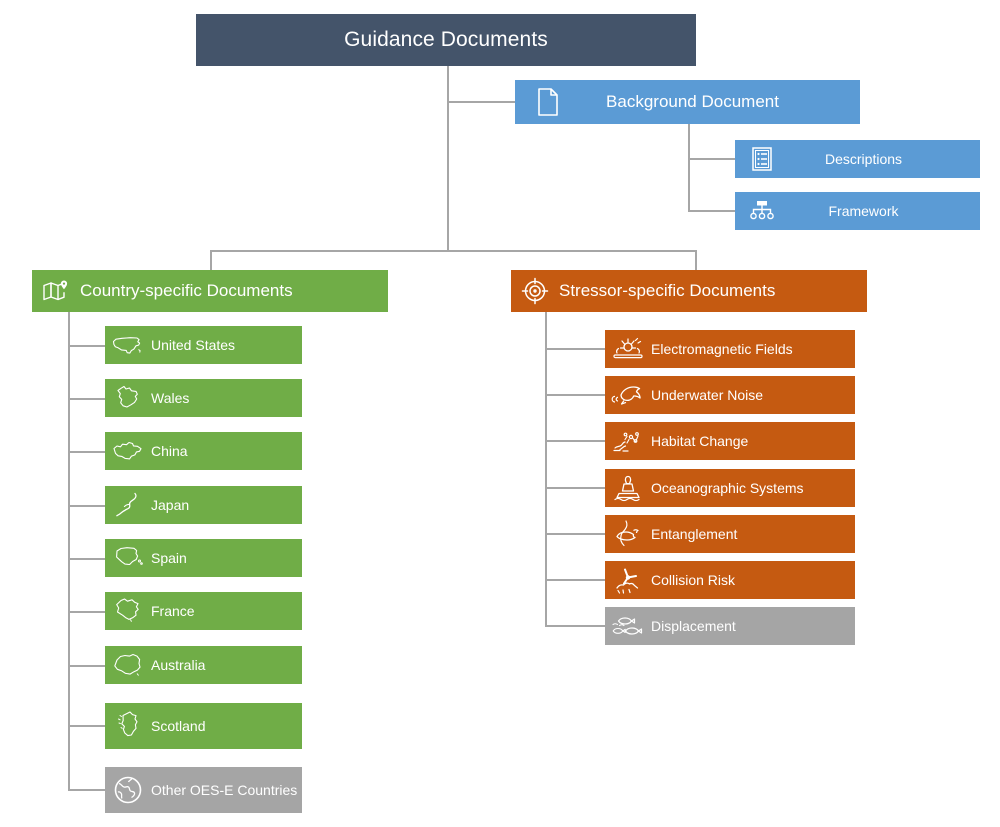 Image resolution: width=1000 pixels, height=827 pixels. I want to click on scotland-map-icon, so click(128, 726).